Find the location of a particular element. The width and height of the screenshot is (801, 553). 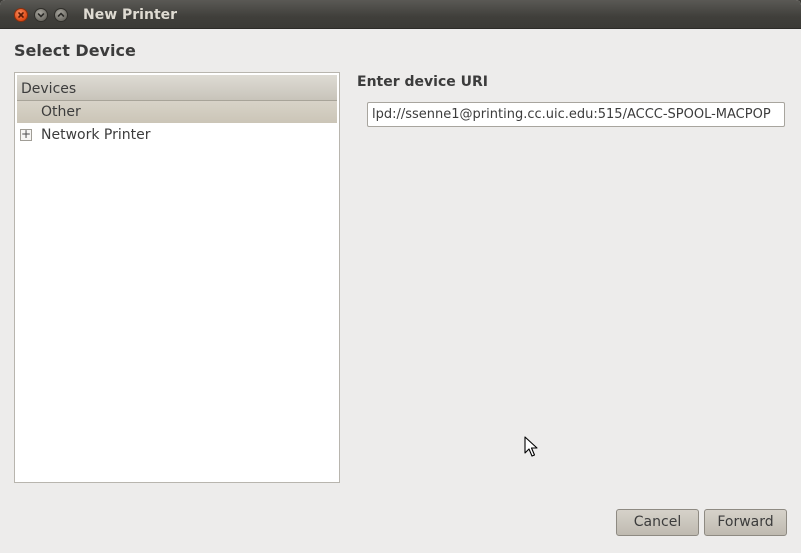

devices-header-label: Devices is located at coordinates (49, 89).